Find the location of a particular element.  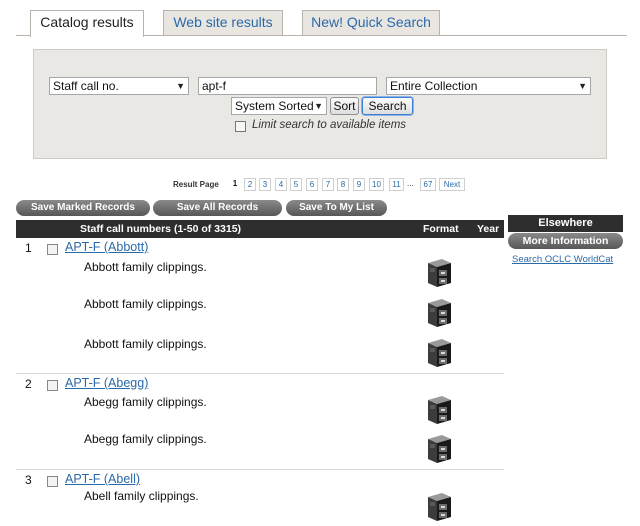

sort-button: Sort is located at coordinates (344, 106).